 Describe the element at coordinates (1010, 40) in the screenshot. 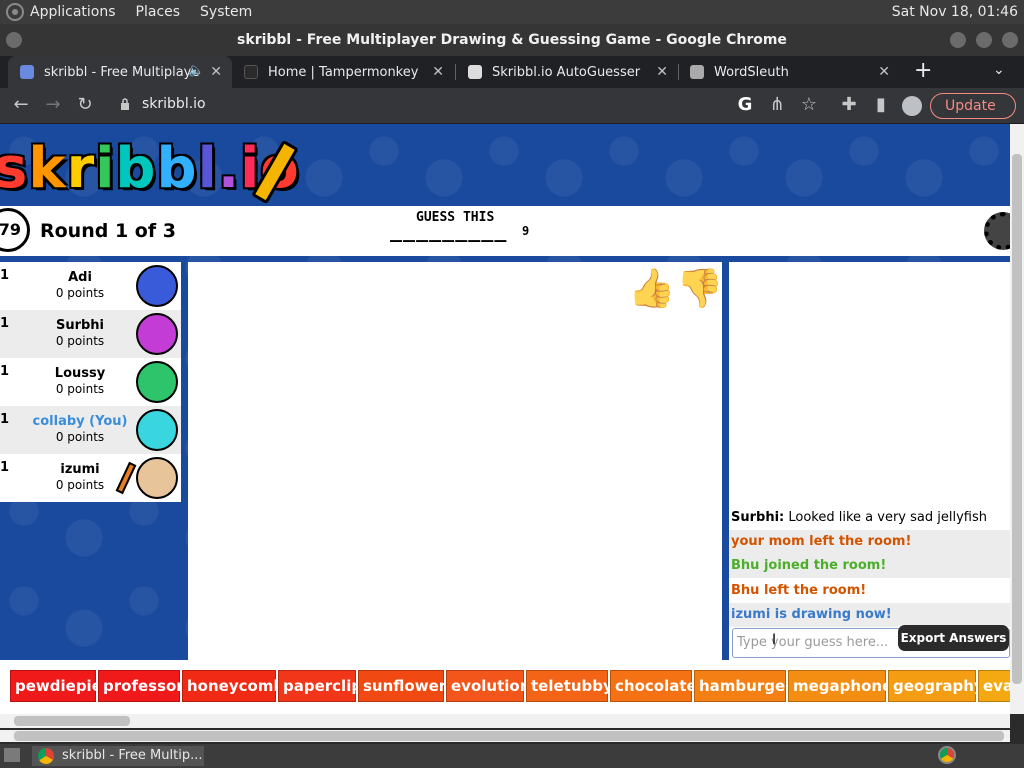

I see `close-window-button` at that location.